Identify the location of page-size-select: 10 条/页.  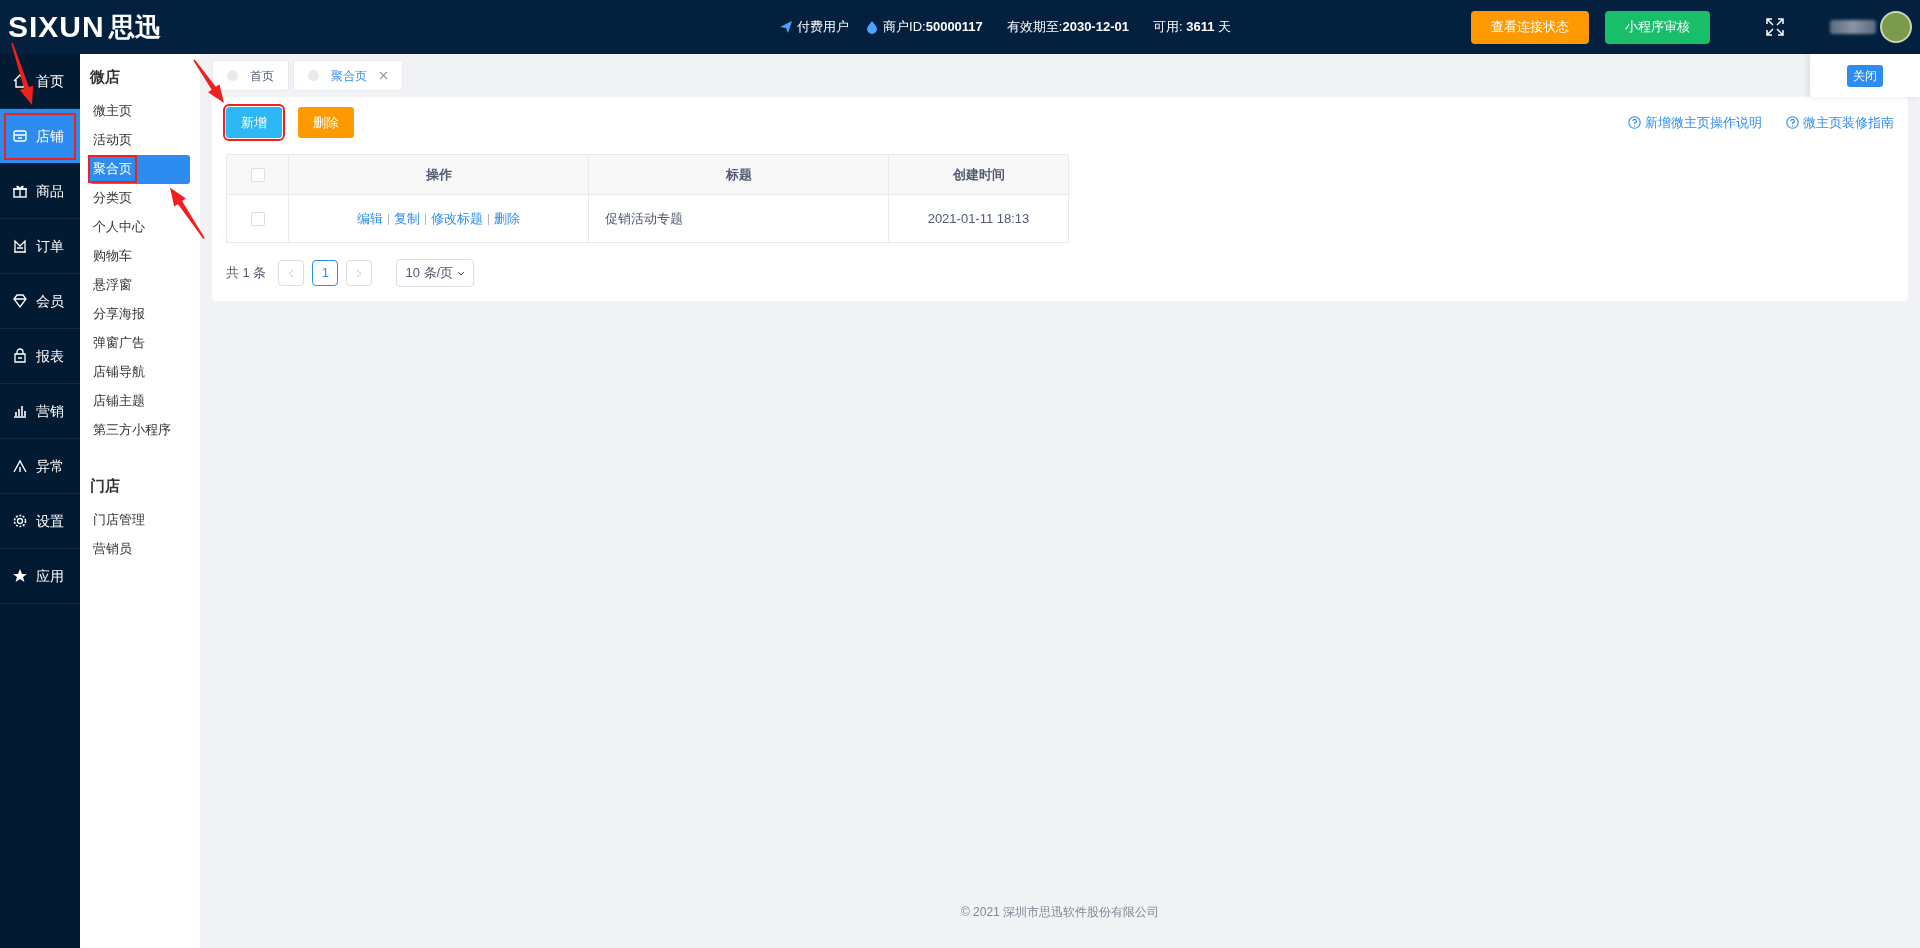
(435, 273).